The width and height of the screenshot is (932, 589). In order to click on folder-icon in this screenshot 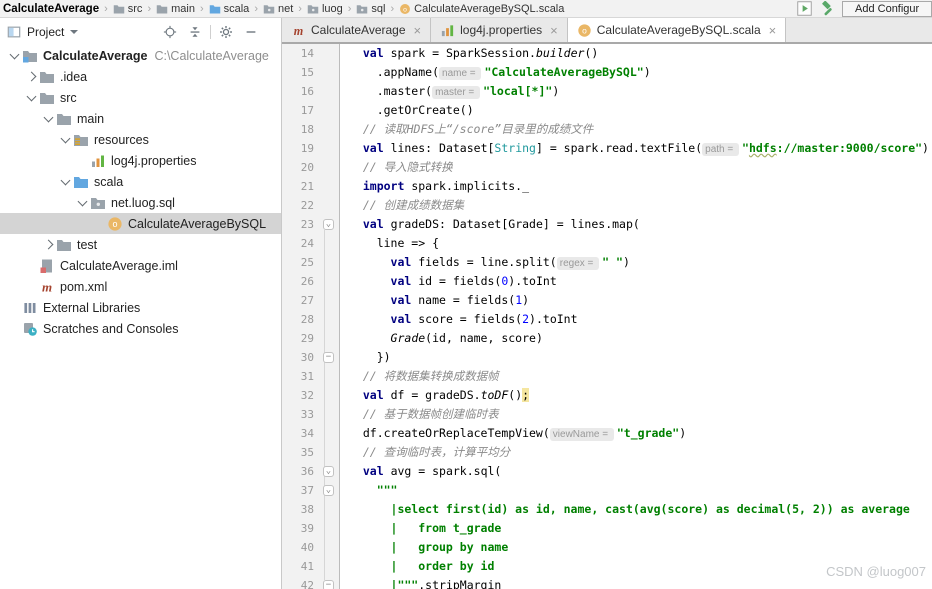, I will do `click(47, 77)`.